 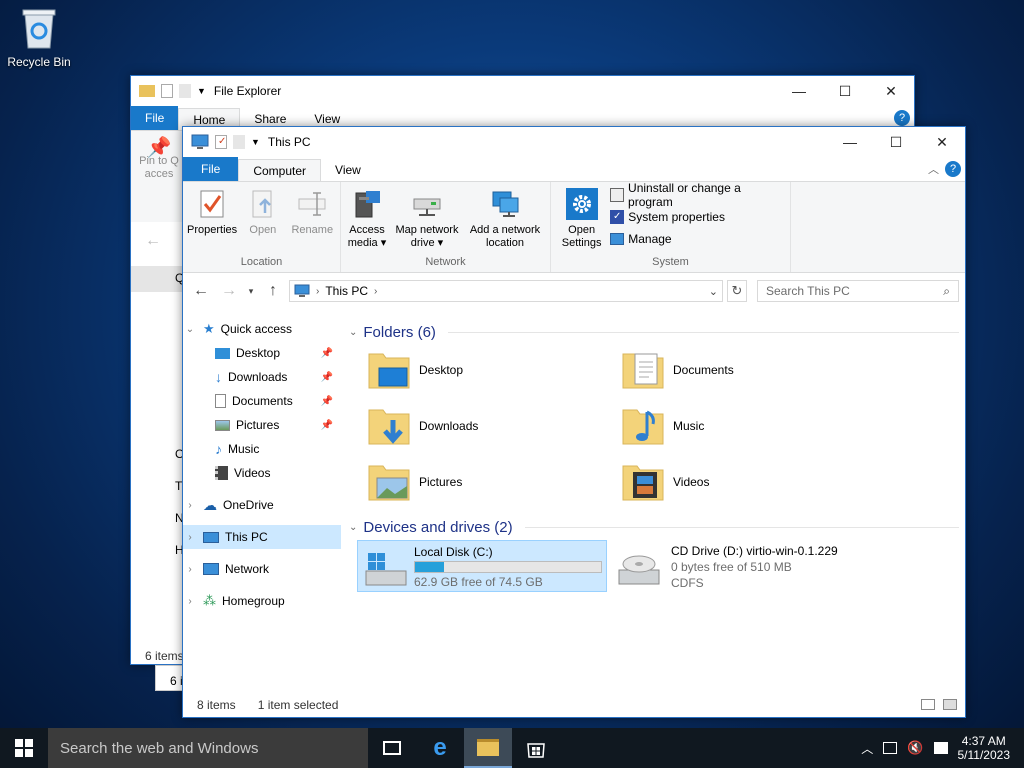 I want to click on location-group-label: Location, so click(x=261, y=262).